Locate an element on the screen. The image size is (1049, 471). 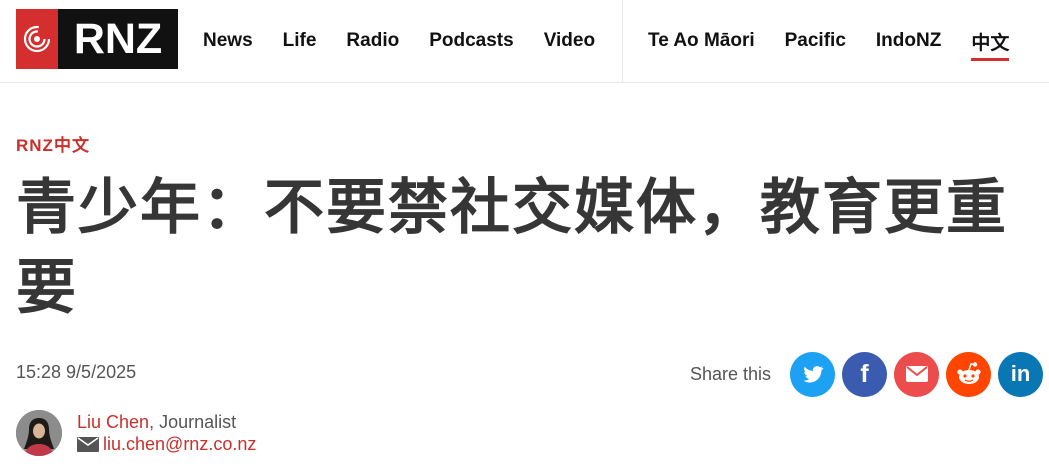
twitter-icon is located at coordinates (812, 374).